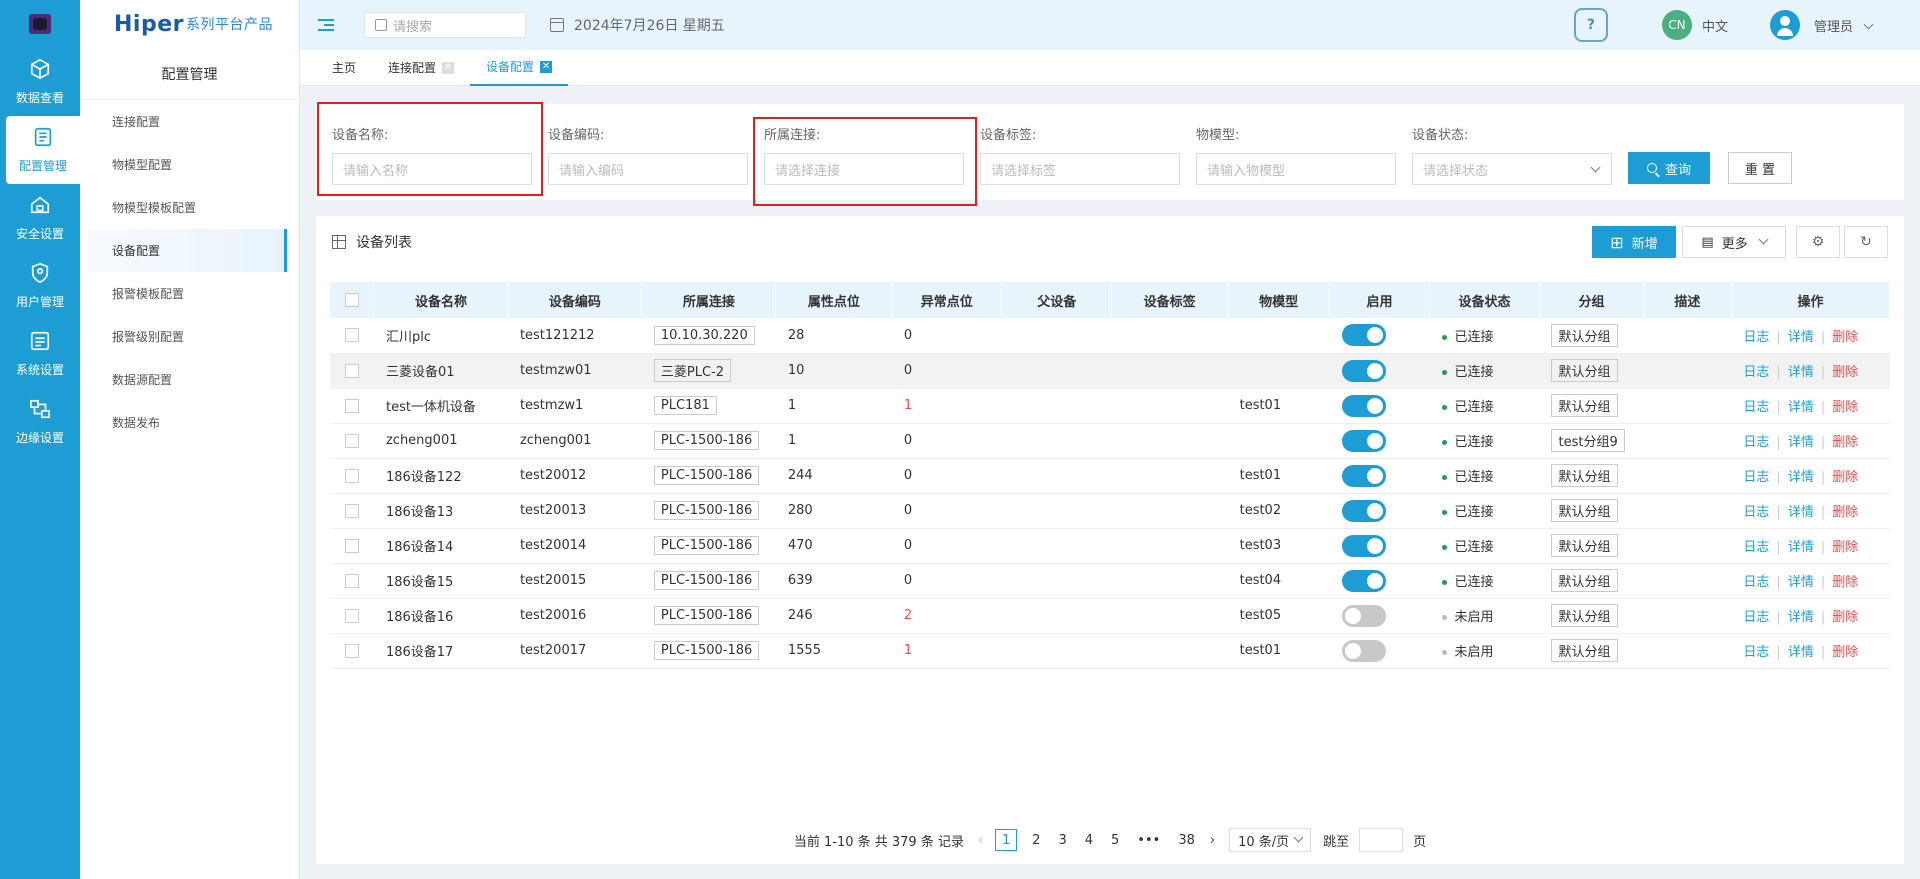  I want to click on page-number: 38, so click(1186, 840).